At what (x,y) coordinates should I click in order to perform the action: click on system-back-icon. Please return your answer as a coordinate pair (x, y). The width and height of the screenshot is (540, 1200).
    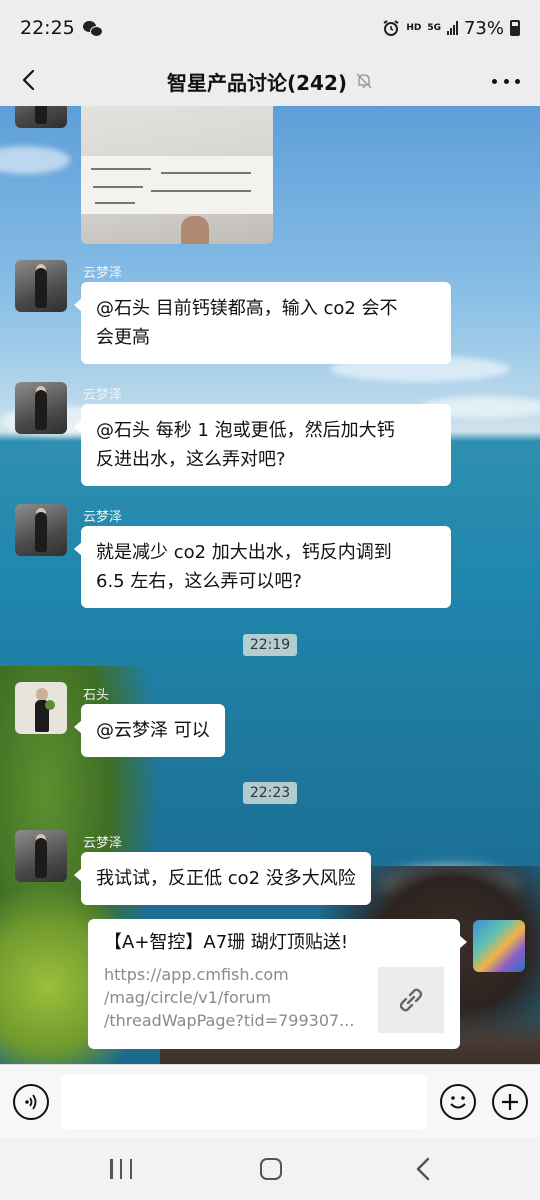
    Looking at the image, I should click on (424, 1169).